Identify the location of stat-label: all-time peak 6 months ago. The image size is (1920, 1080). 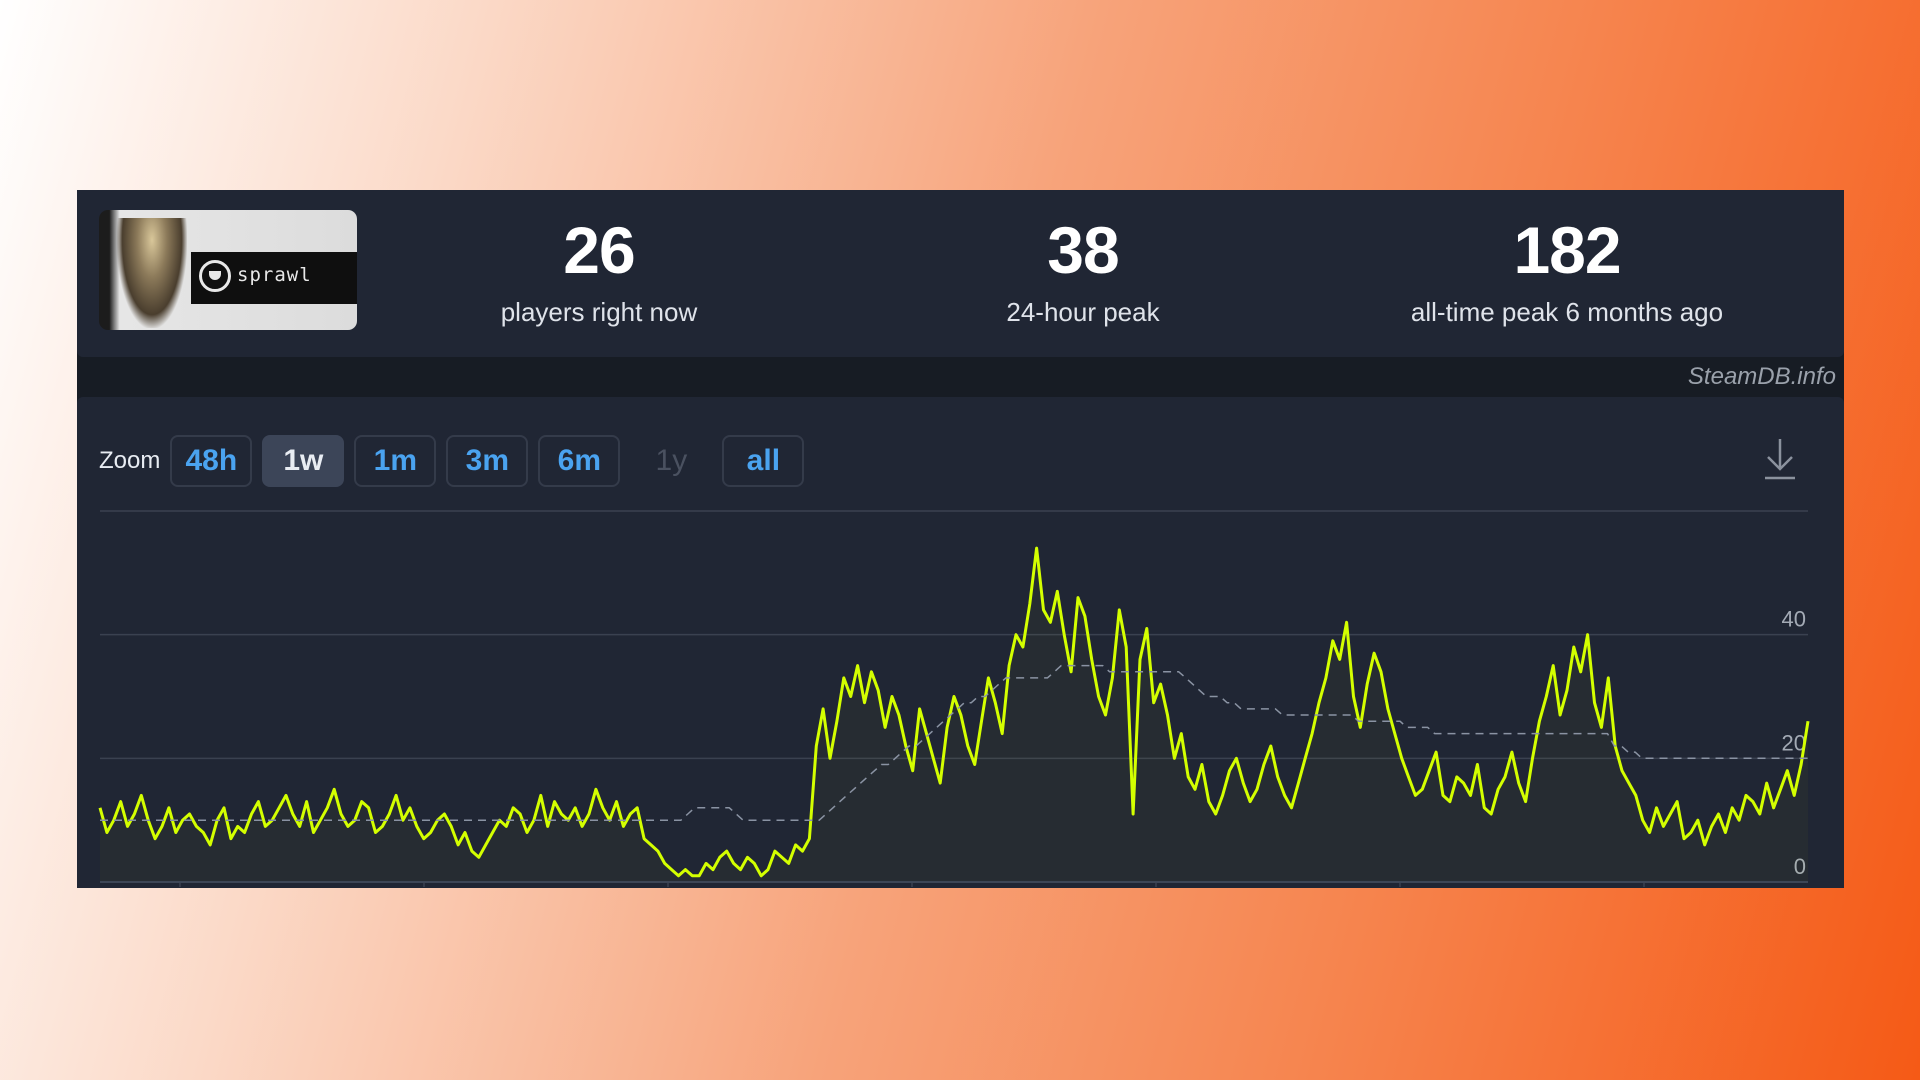
(1567, 312).